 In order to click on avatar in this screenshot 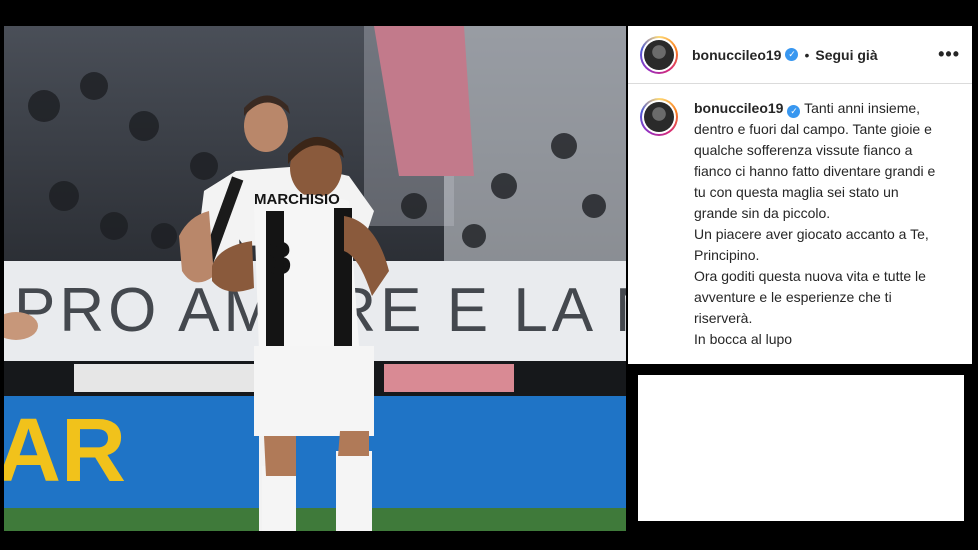, I will do `click(659, 54)`.